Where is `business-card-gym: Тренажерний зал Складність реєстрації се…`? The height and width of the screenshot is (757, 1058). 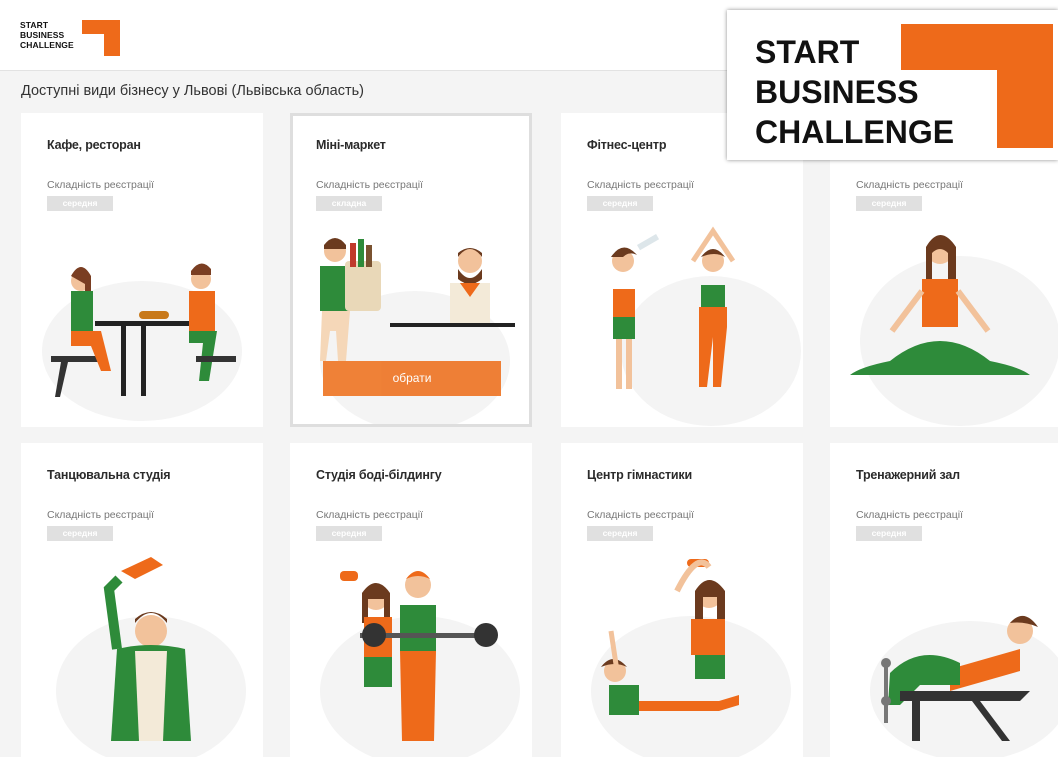 business-card-gym: Тренажерний зал Складність реєстрації се… is located at coordinates (944, 600).